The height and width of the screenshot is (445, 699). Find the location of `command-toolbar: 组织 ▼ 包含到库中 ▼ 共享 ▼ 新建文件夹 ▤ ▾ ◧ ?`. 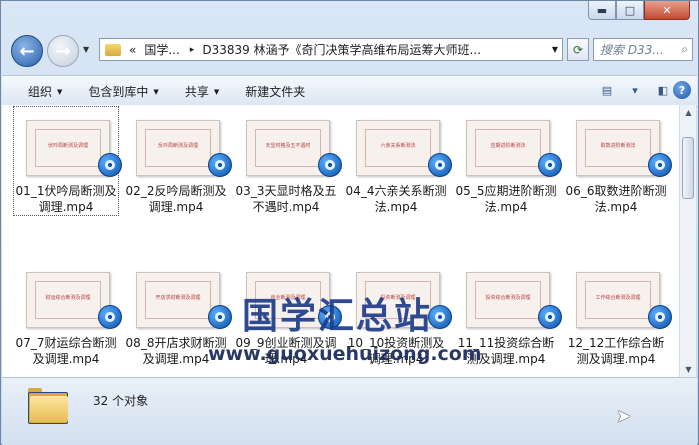

command-toolbar: 组织 ▼ 包含到库中 ▼ 共享 ▼ 新建文件夹 ▤ ▾ ◧ ? is located at coordinates (349, 91).